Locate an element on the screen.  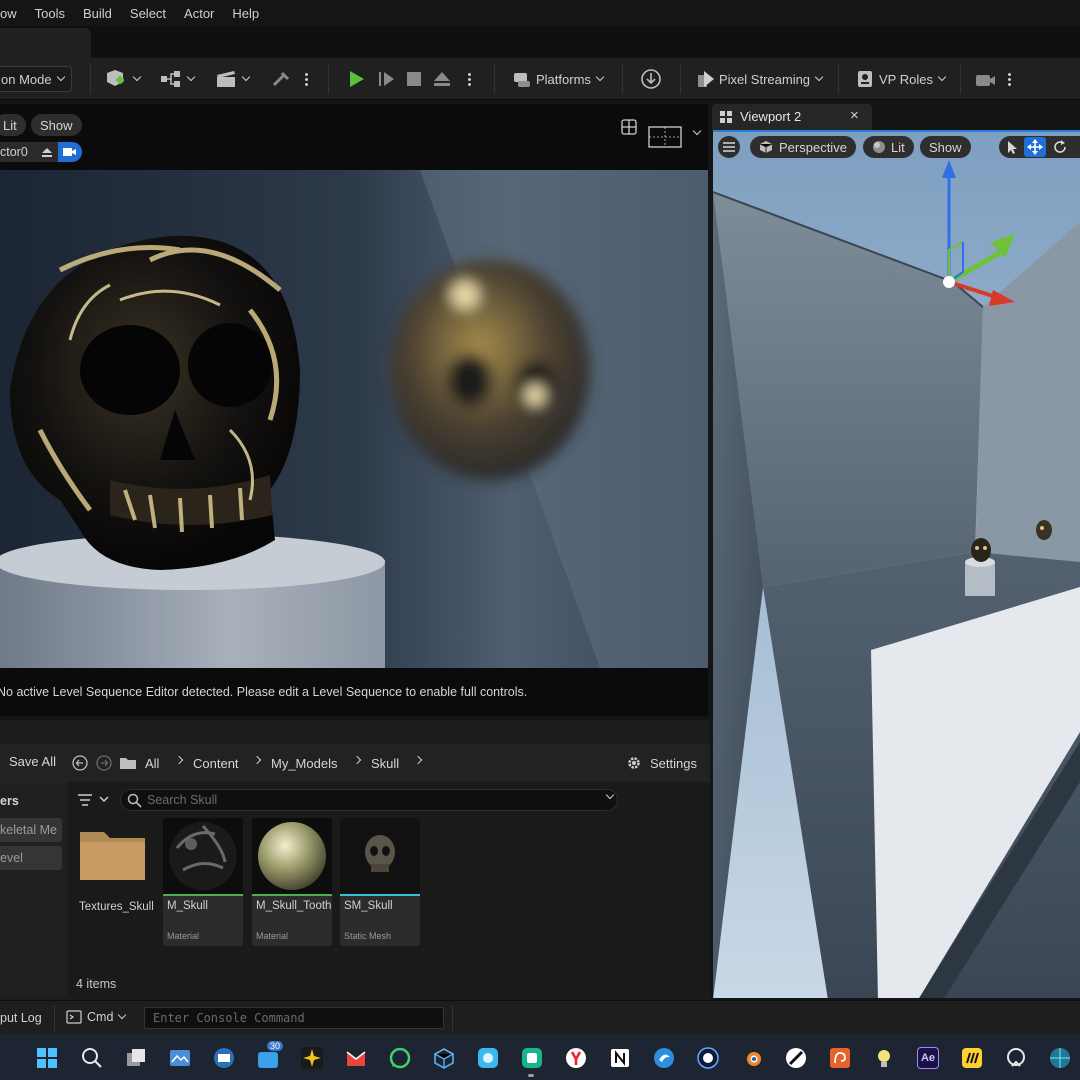
play-button is located at coordinates (356, 79).